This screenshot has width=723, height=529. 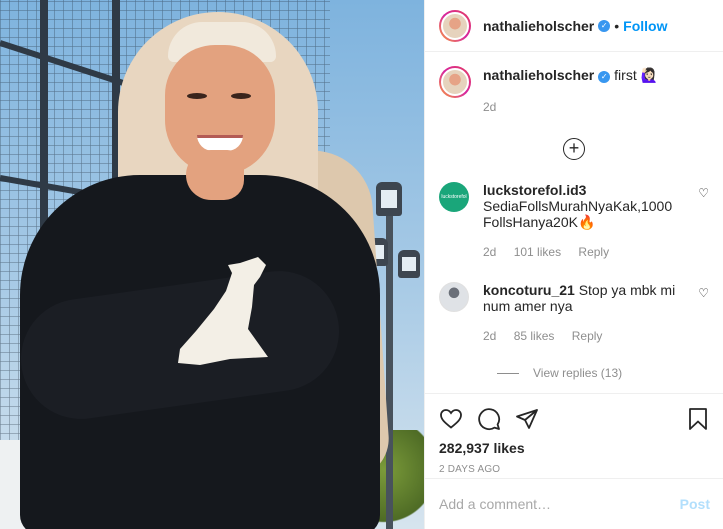 What do you see at coordinates (574, 465) in the screenshot?
I see `post-date: 2 DAYS AGO` at bounding box center [574, 465].